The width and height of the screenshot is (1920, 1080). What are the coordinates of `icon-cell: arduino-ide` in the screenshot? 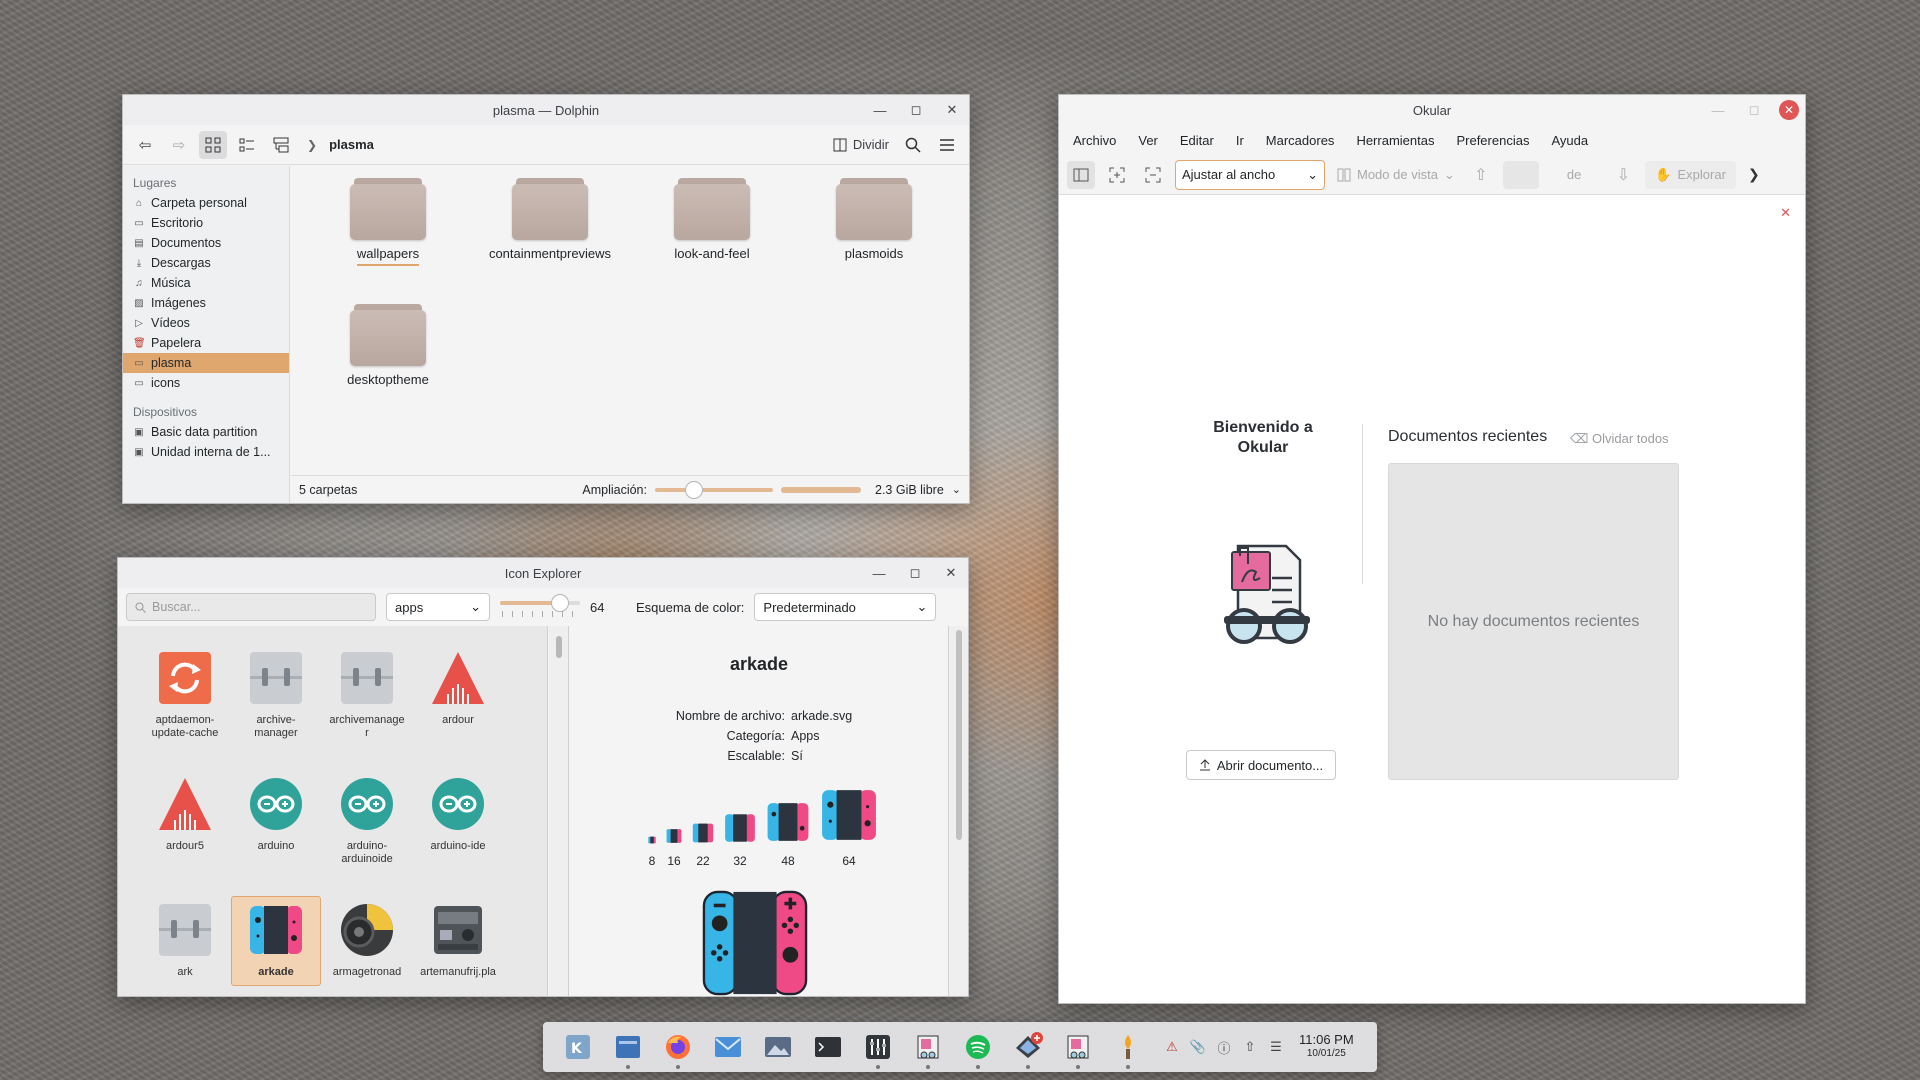 It's located at (458, 814).